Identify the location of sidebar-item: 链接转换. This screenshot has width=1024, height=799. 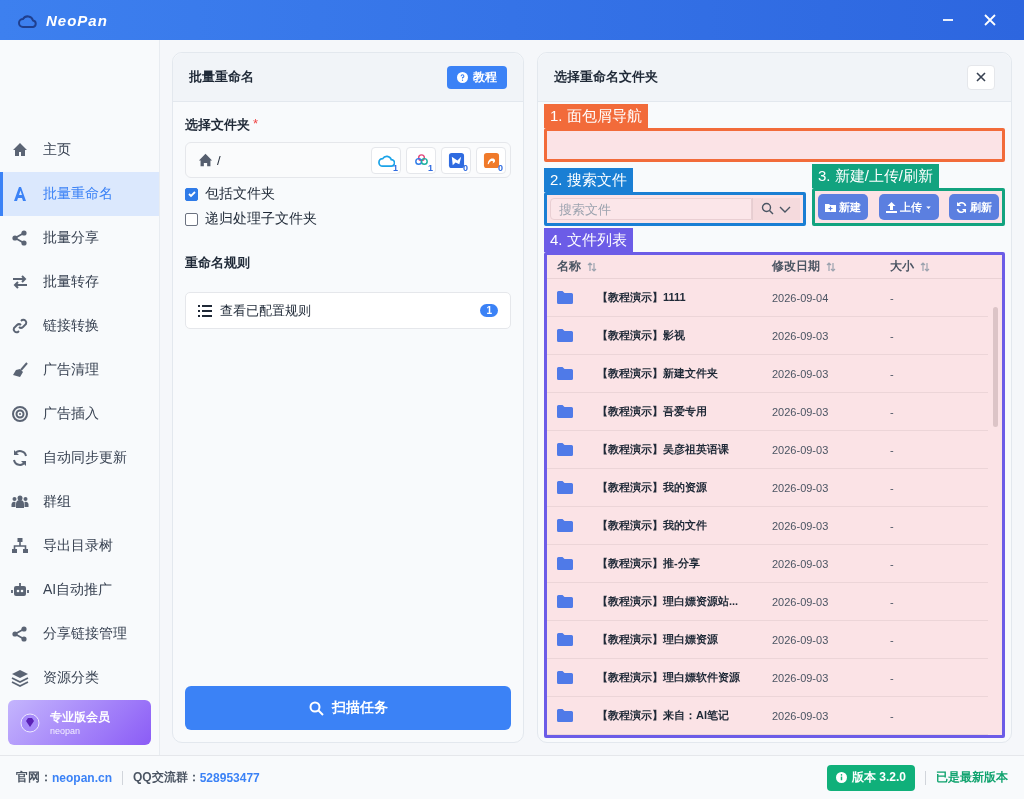
(79, 326).